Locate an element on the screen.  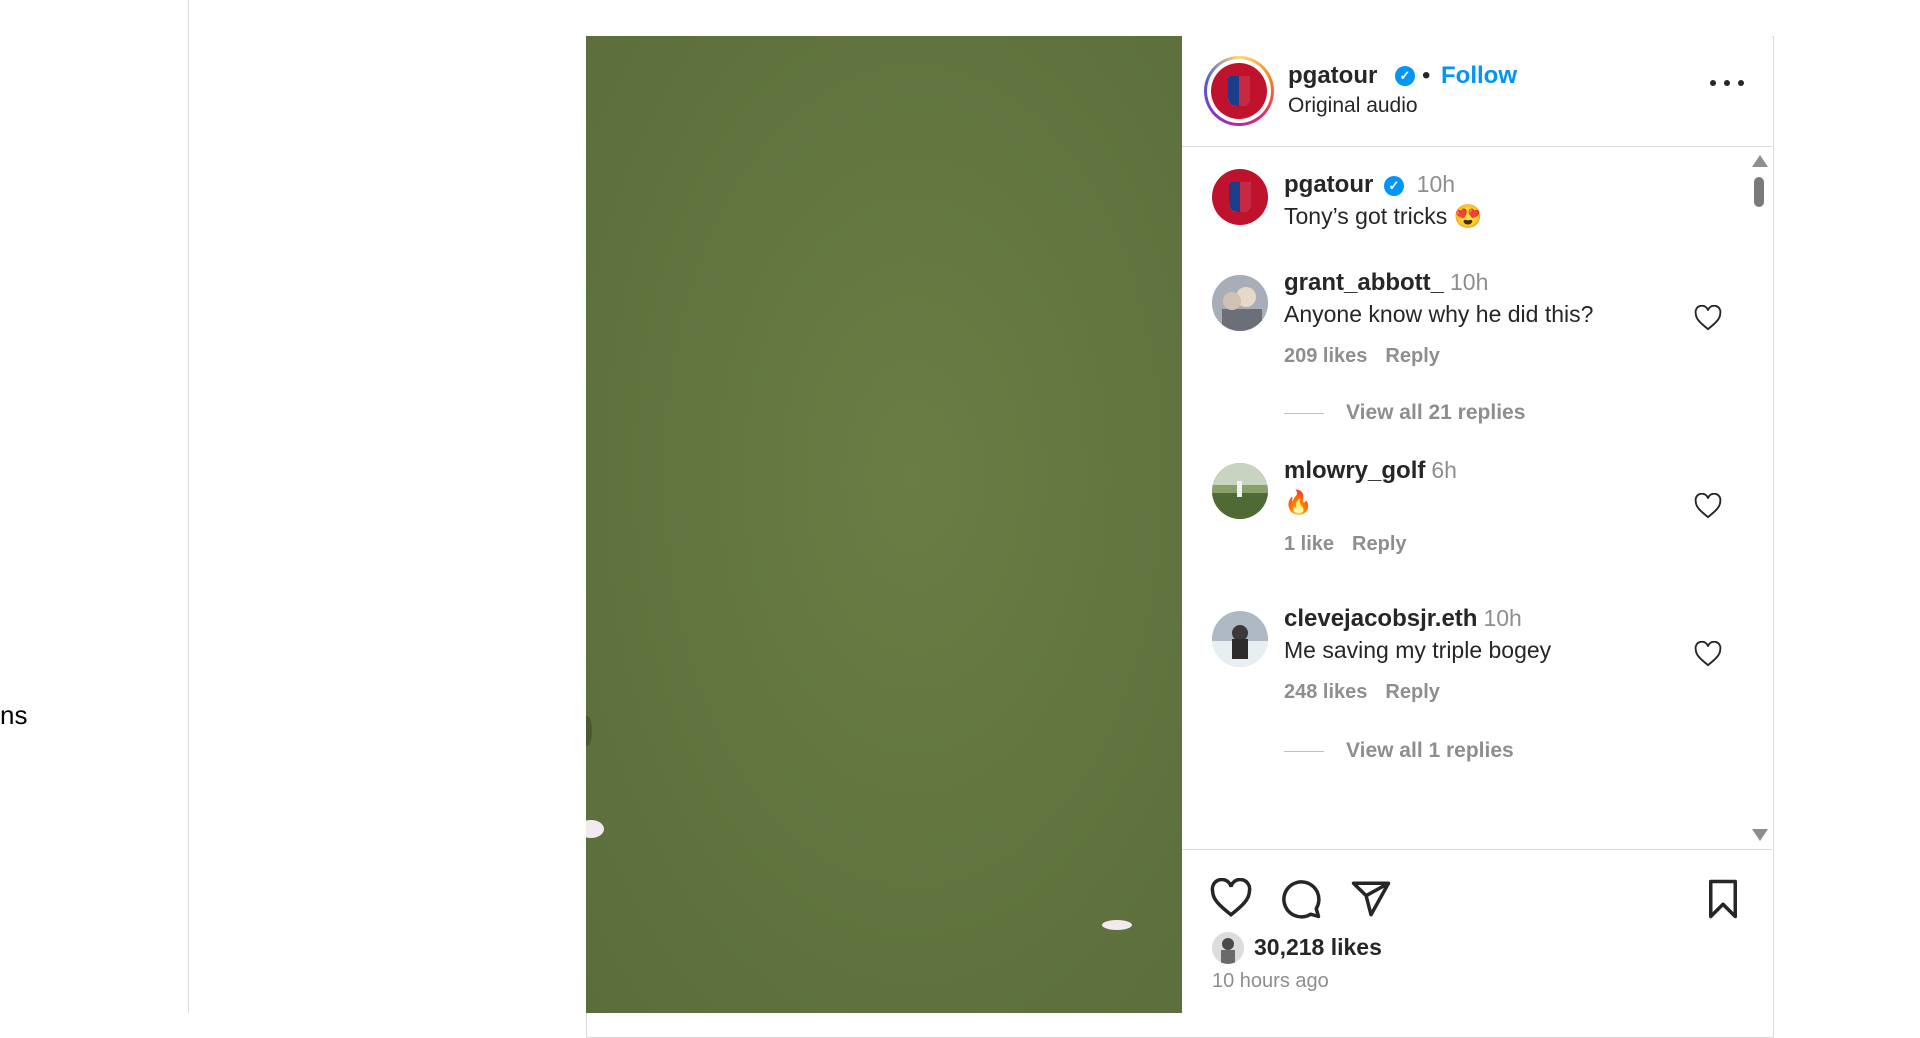
commenter-username: clevejacobsjr.eth is located at coordinates (1380, 618).